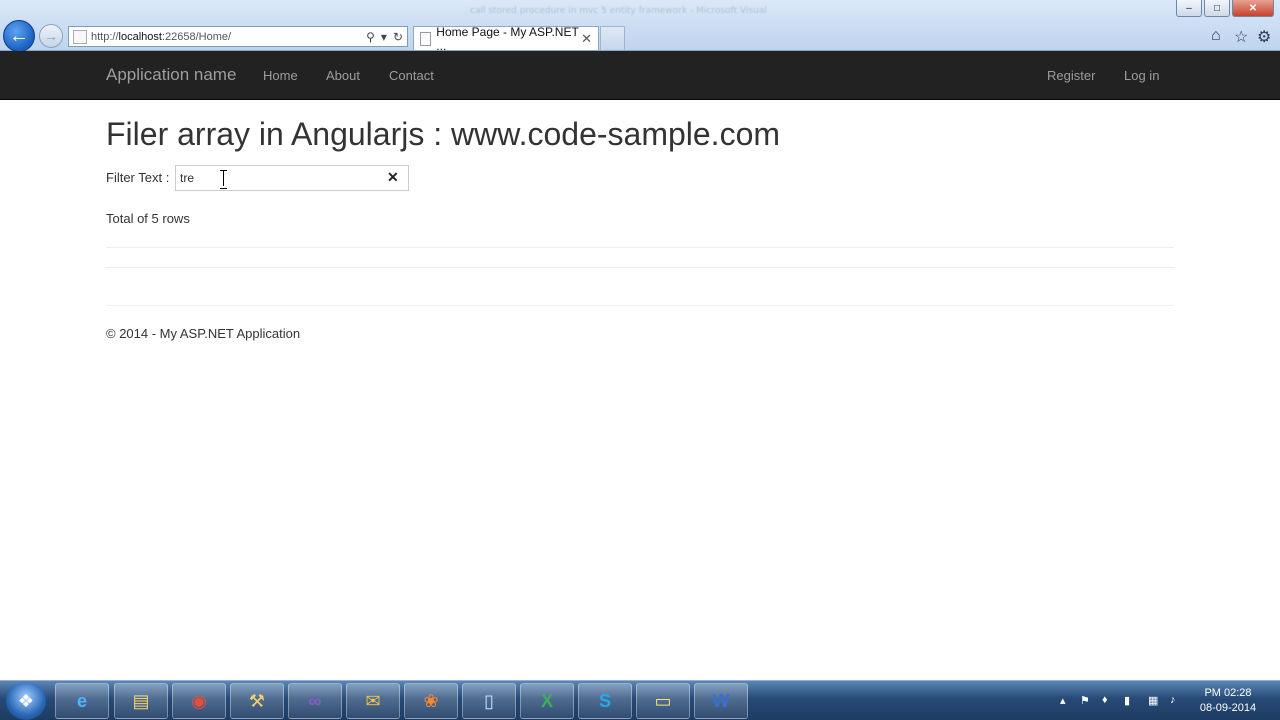  What do you see at coordinates (280, 75) in the screenshot?
I see `nav-link-home: Home` at bounding box center [280, 75].